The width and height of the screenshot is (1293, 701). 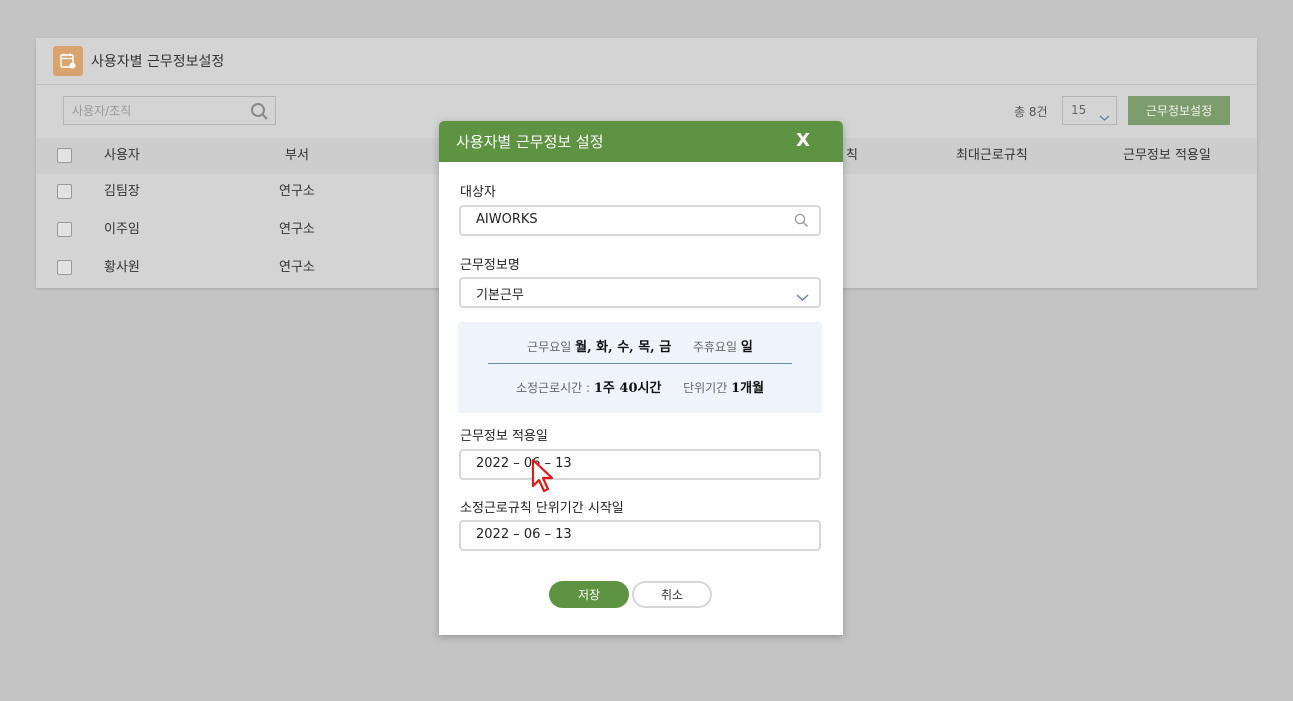 What do you see at coordinates (64, 155) in the screenshot?
I see `select-all-checkbox` at bounding box center [64, 155].